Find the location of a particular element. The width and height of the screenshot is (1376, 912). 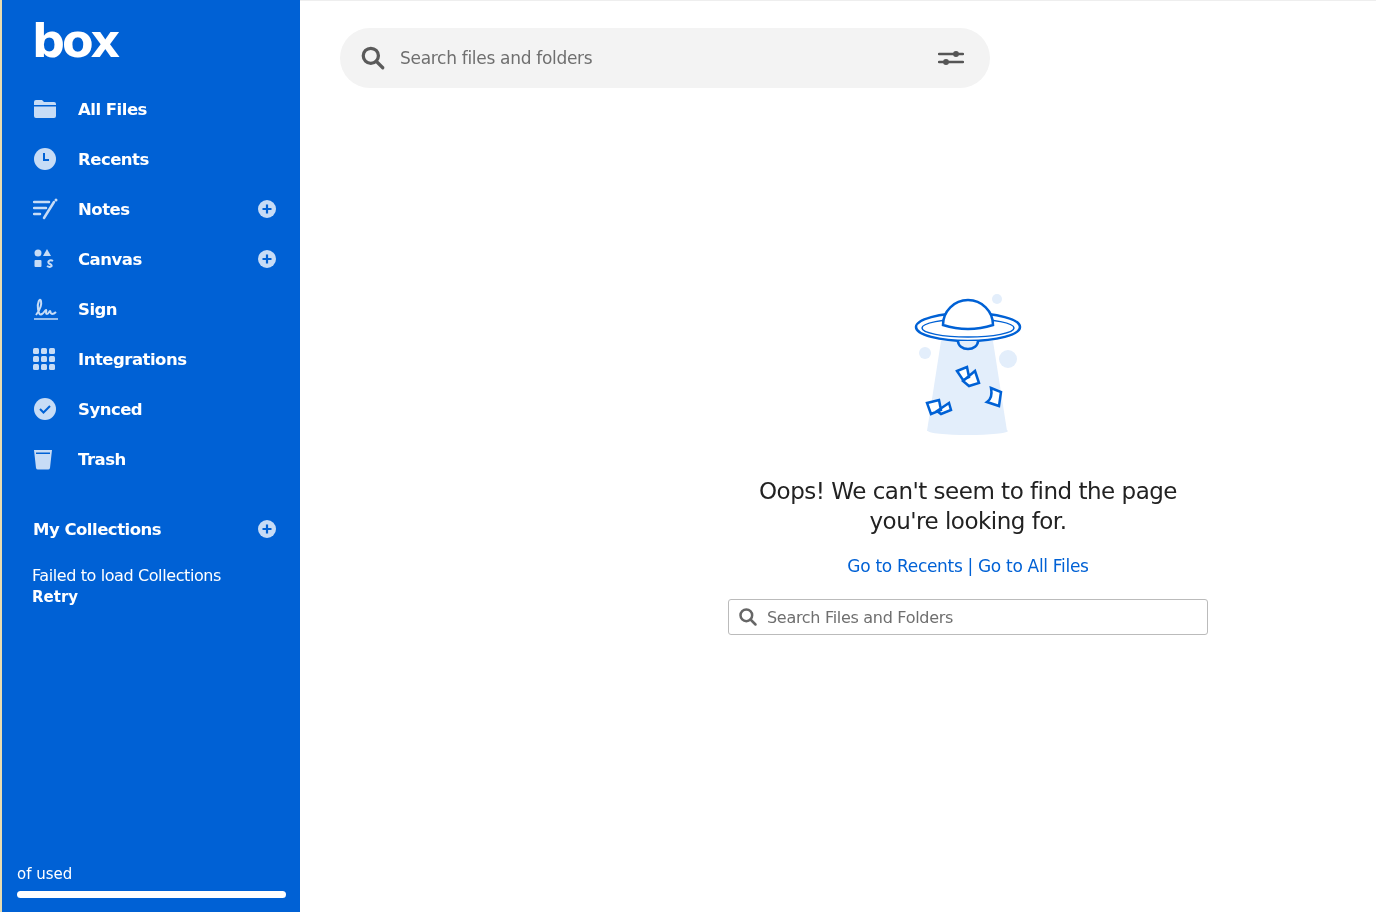

grid-icon is located at coordinates (44, 359).